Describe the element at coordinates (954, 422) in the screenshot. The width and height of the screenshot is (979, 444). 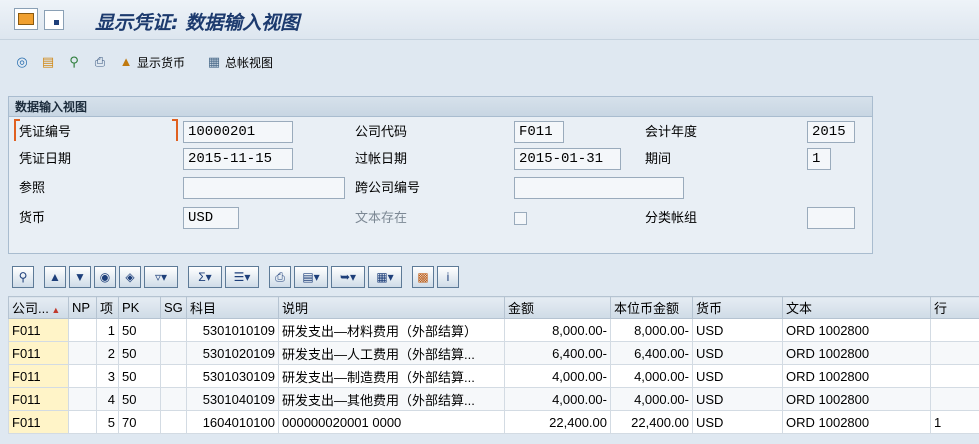
I see `cell-extra: 1` at that location.